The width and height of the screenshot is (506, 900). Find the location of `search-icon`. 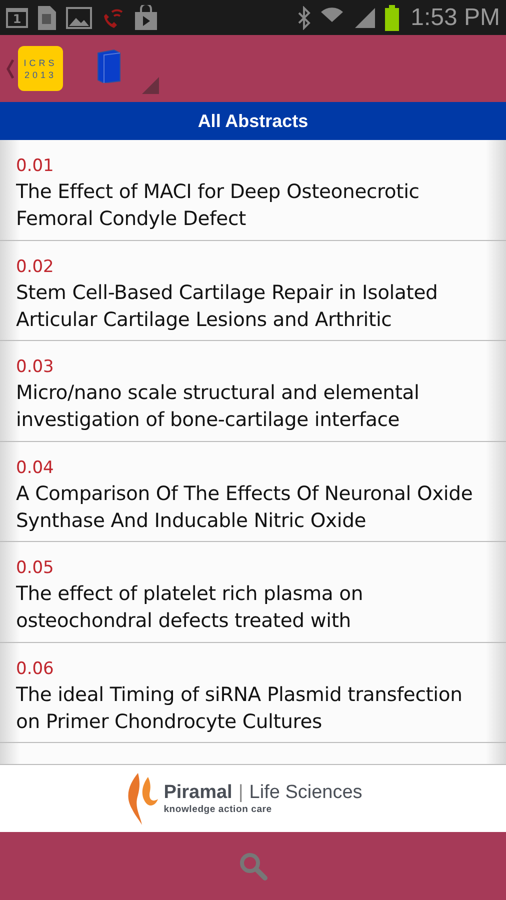

search-icon is located at coordinates (253, 866).